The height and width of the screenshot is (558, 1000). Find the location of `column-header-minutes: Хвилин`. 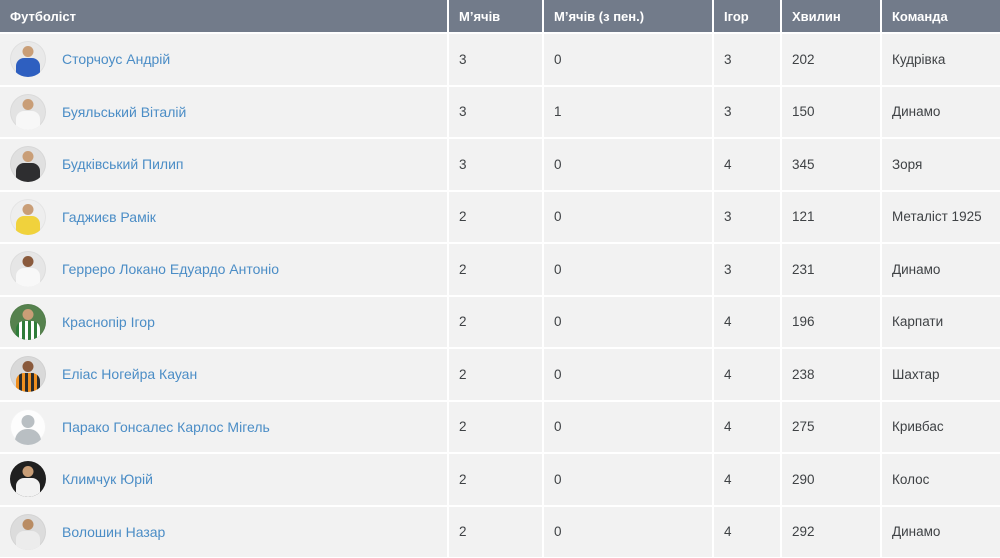

column-header-minutes: Хвилин is located at coordinates (830, 17).